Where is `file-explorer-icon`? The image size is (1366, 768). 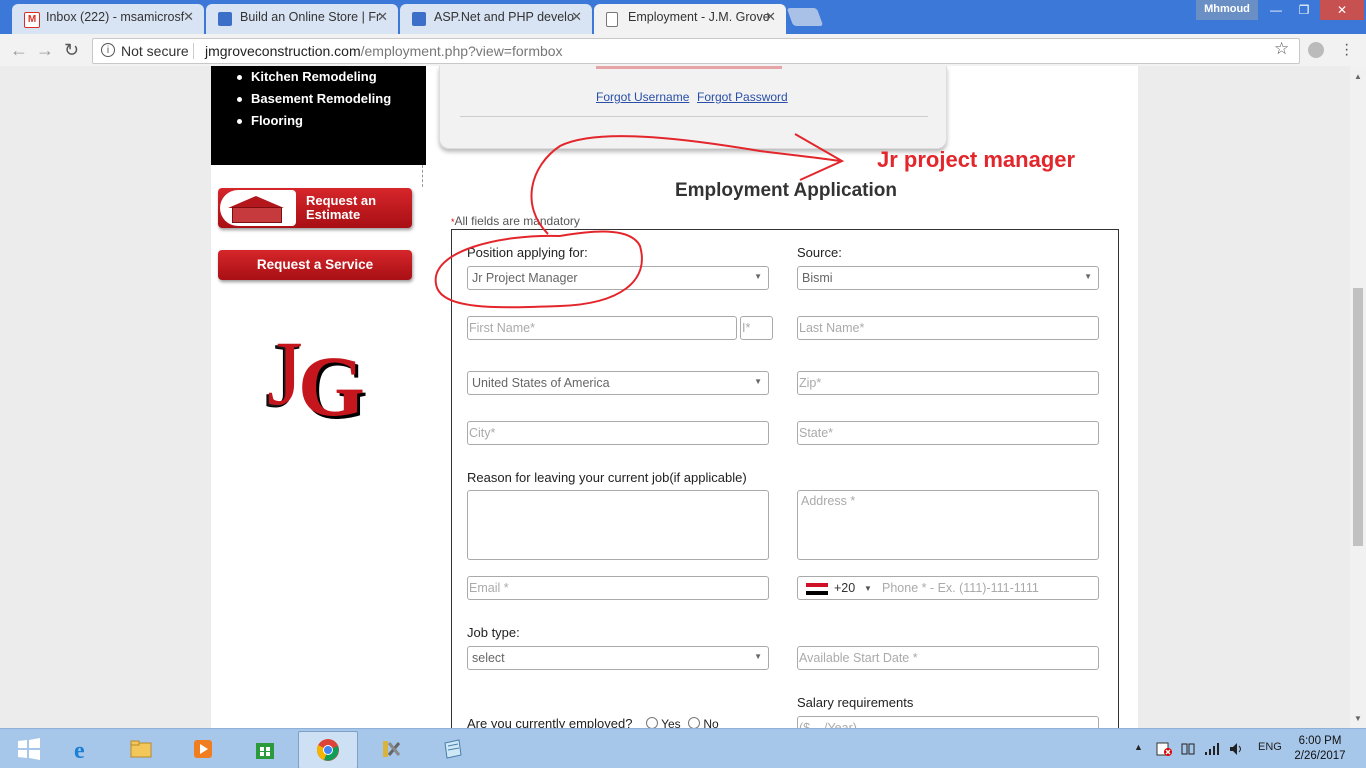
file-explorer-icon is located at coordinates (141, 749).